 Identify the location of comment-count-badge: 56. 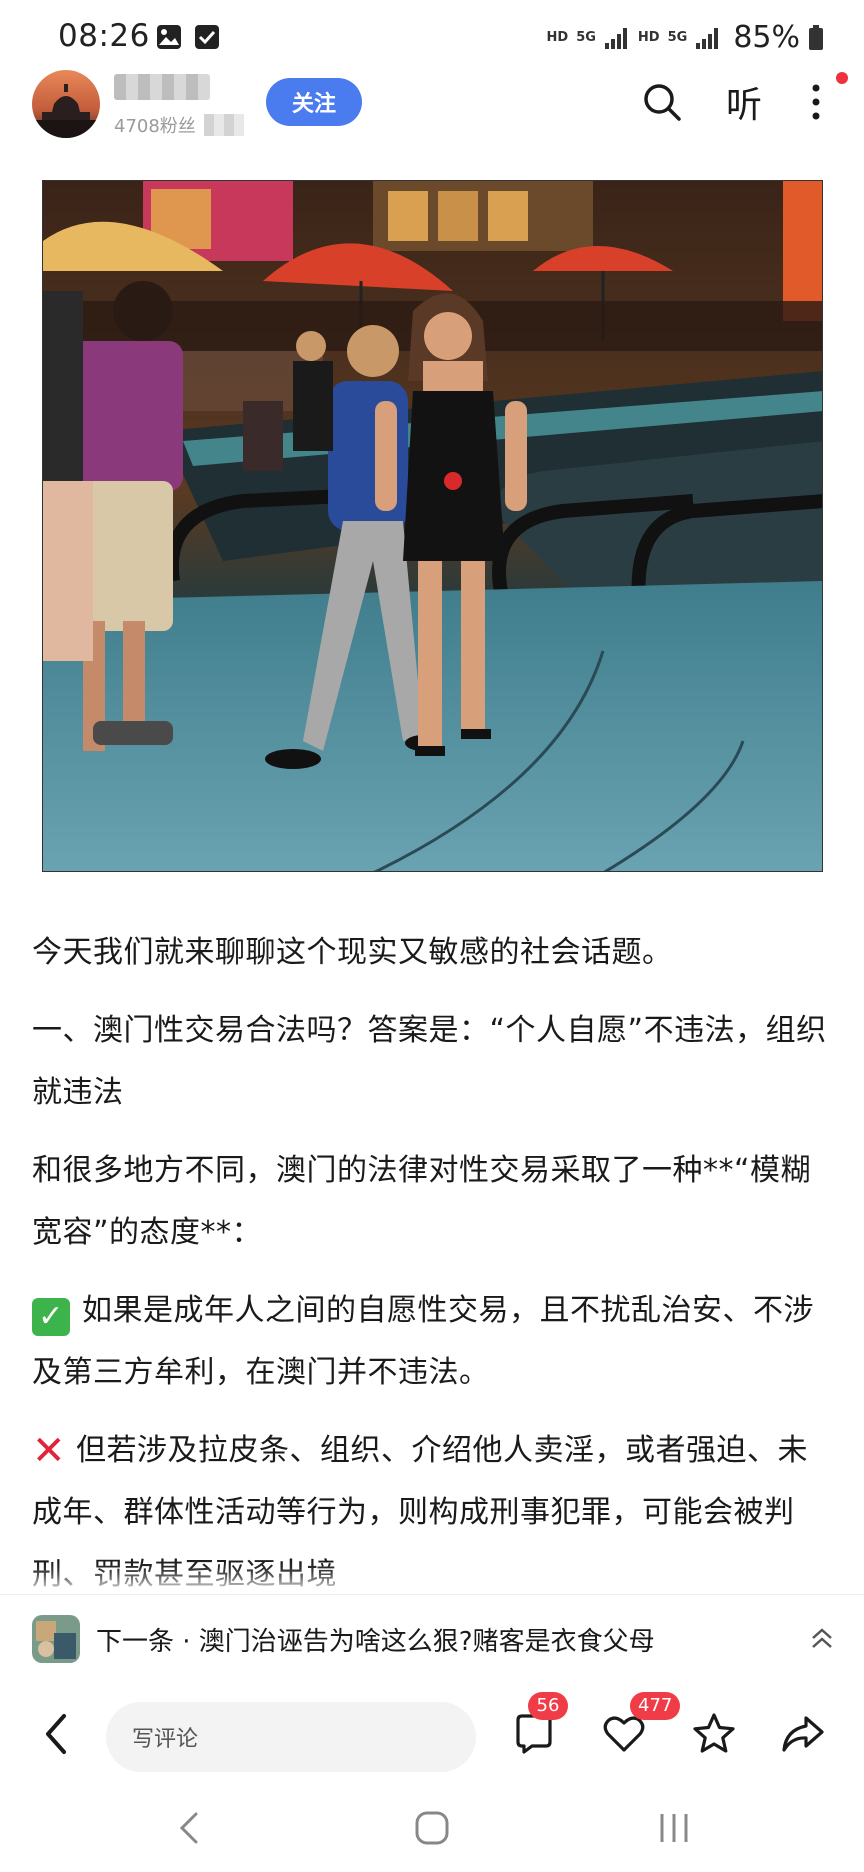
(548, 1706).